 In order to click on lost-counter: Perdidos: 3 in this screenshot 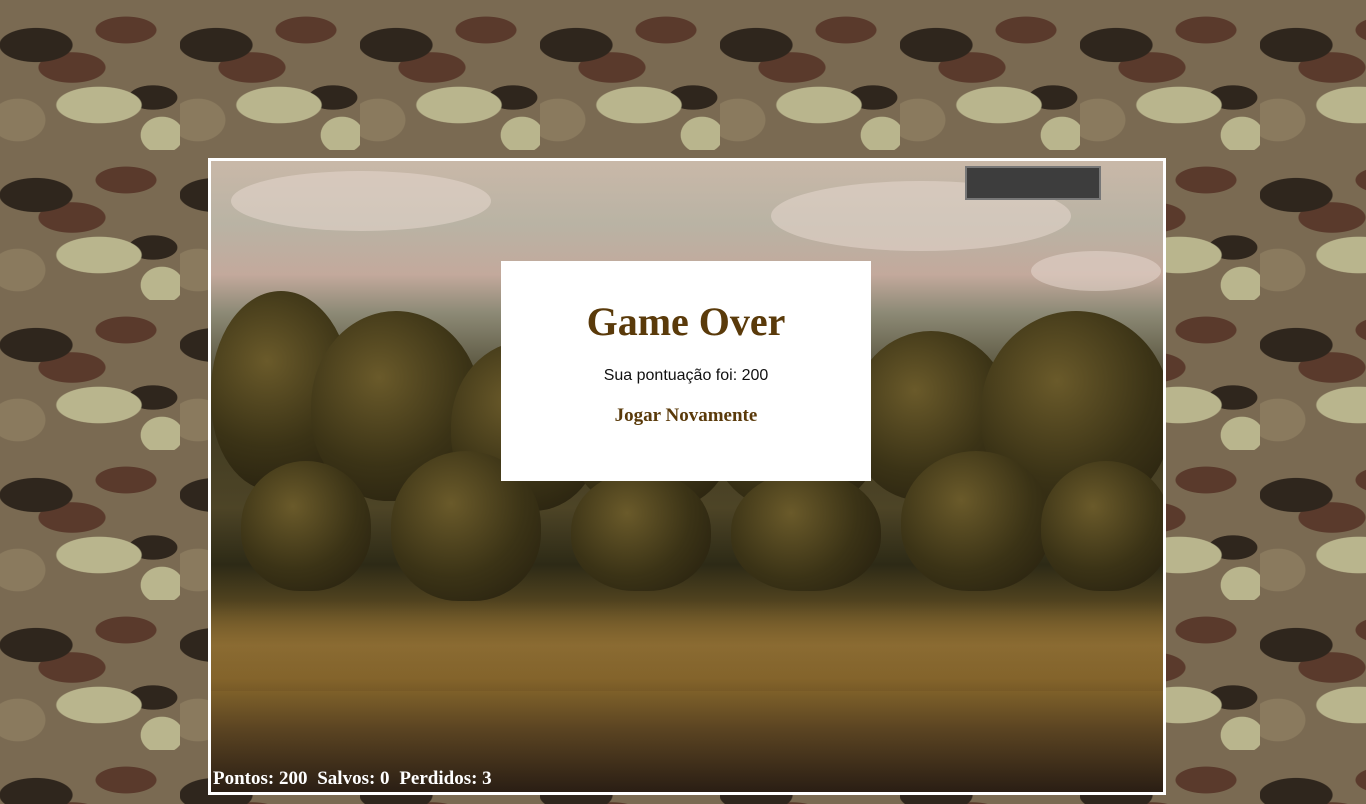, I will do `click(445, 778)`.